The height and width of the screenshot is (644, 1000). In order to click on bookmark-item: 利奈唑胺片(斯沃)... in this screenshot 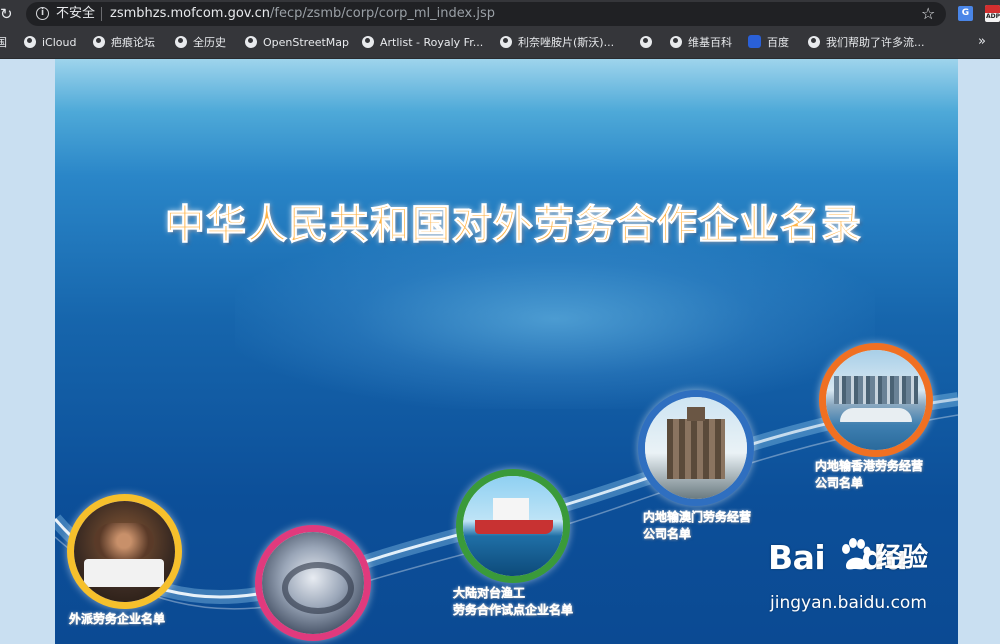, I will do `click(557, 43)`.